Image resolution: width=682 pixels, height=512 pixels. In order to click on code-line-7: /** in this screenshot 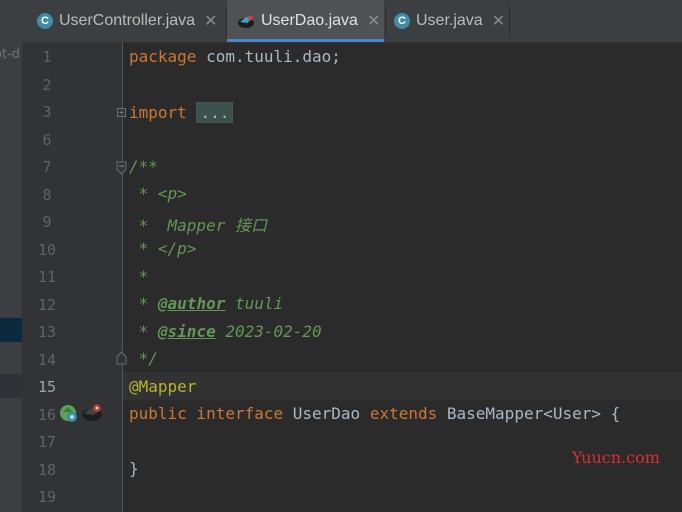, I will do `click(143, 166)`.